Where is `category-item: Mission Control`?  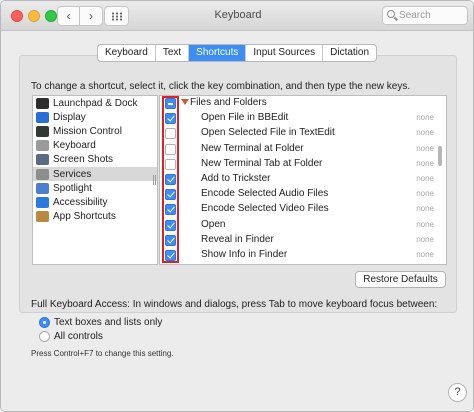
category-item: Mission Control is located at coordinates (95, 131).